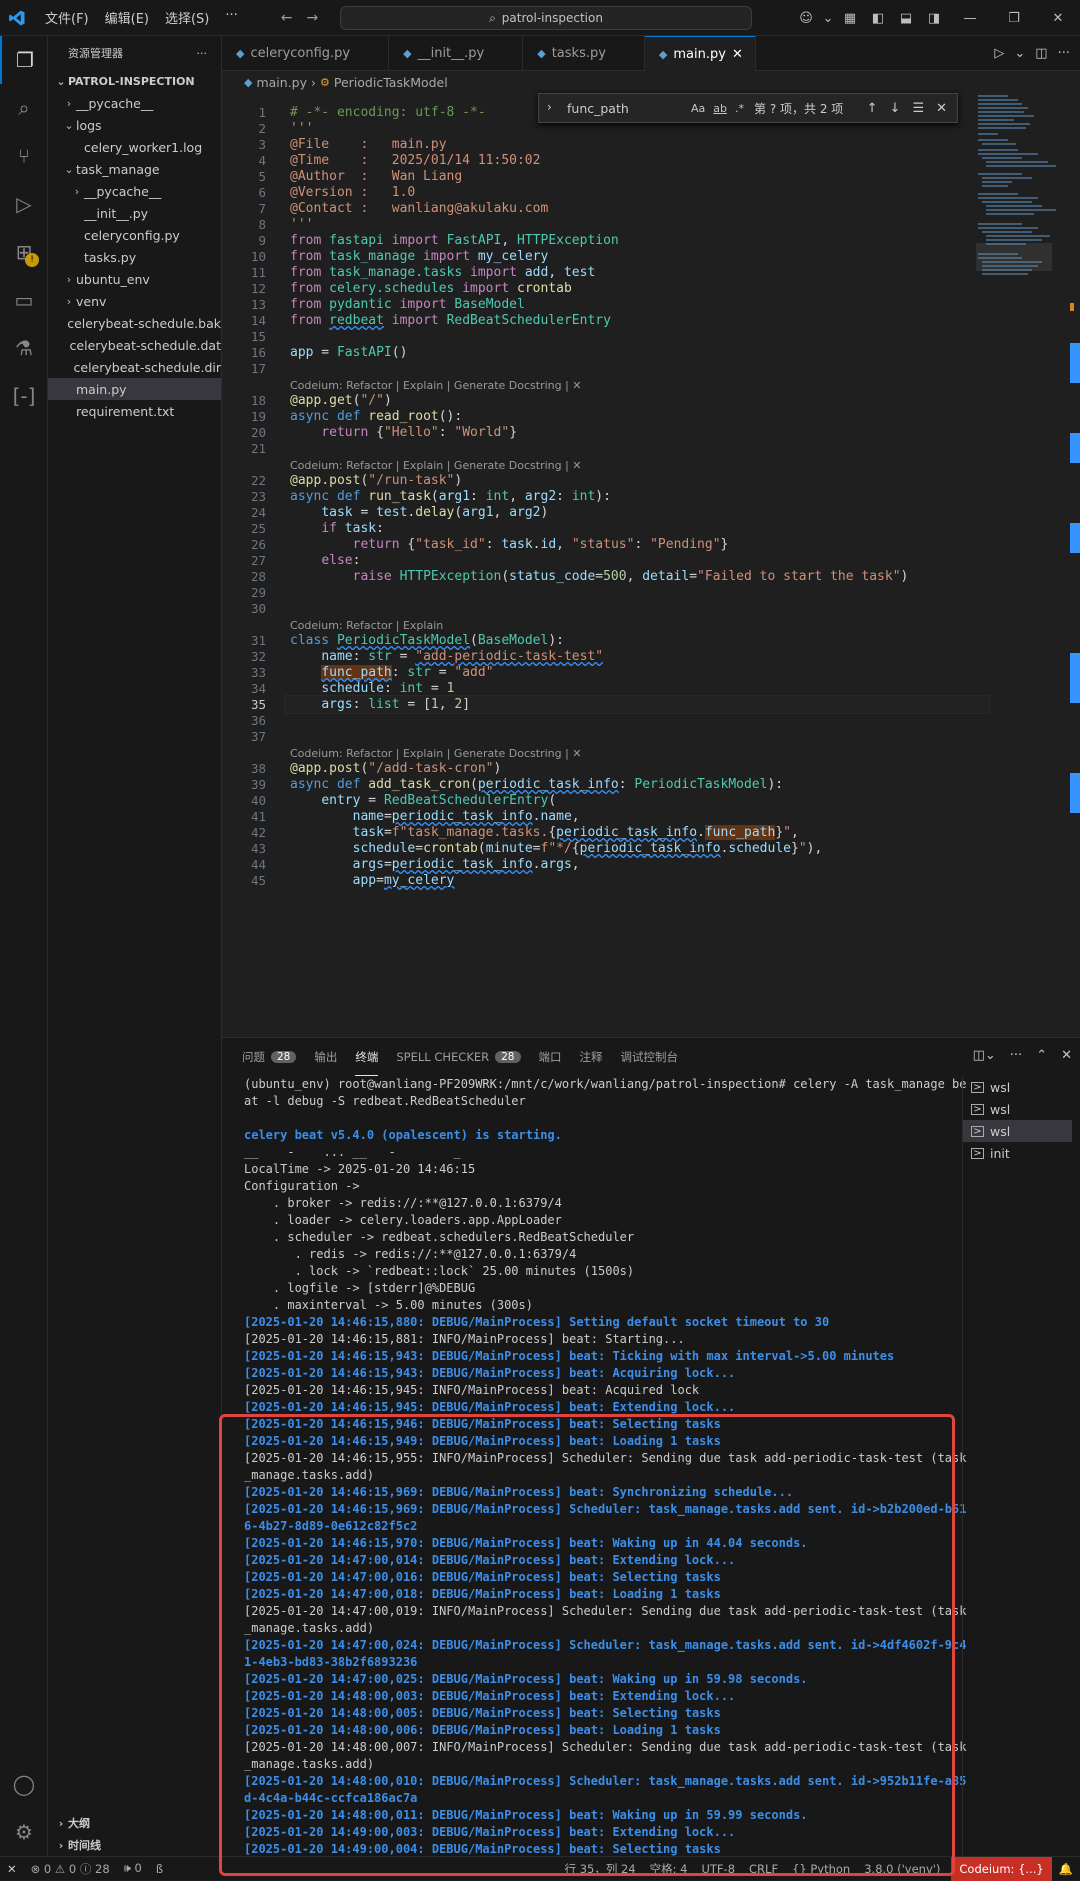 This screenshot has width=1080, height=1881. What do you see at coordinates (364, 880) in the screenshot?
I see `code-token: app` at bounding box center [364, 880].